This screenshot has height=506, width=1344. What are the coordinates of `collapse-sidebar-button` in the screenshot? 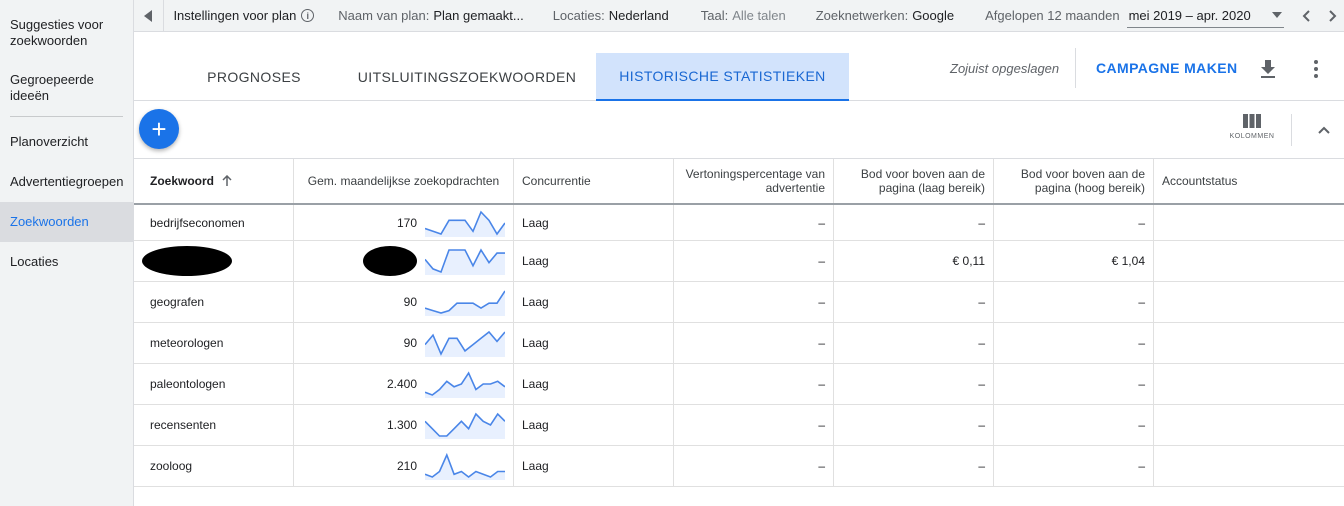 It's located at (149, 16).